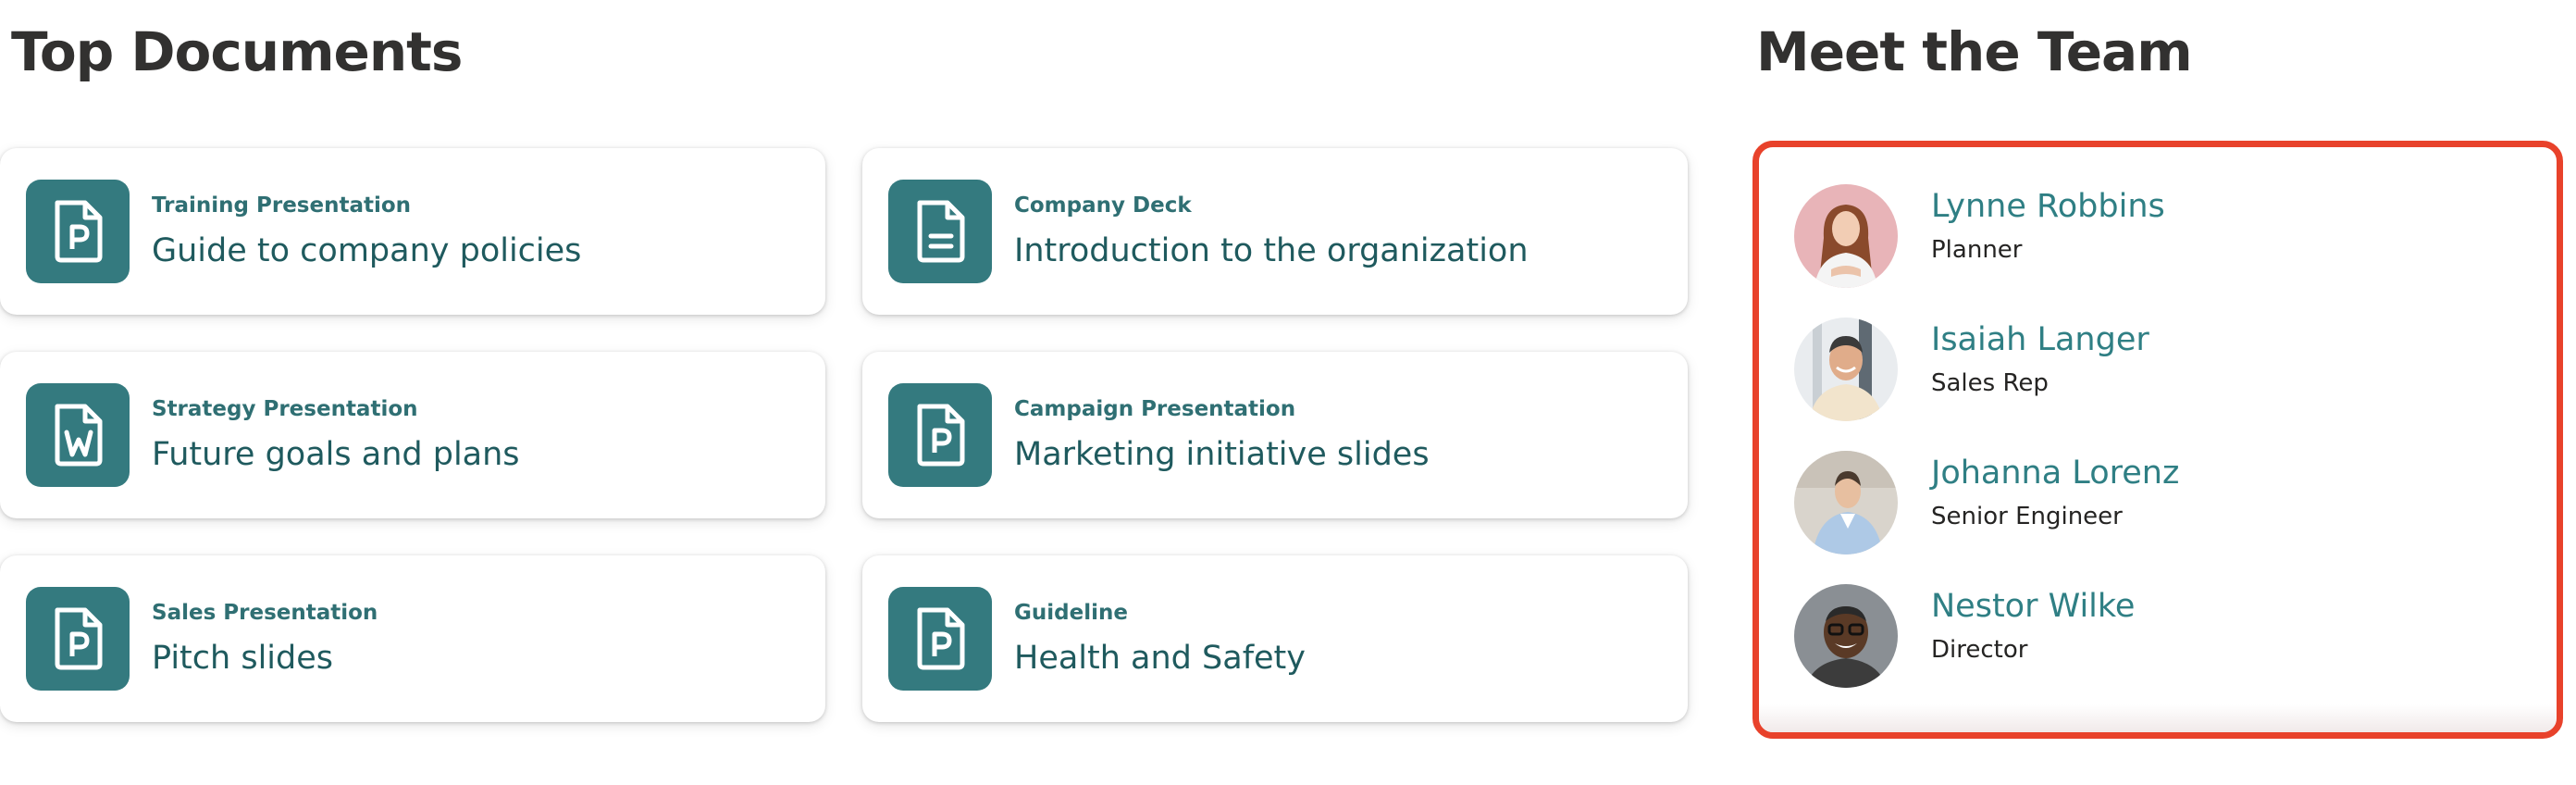 The width and height of the screenshot is (2576, 785). I want to click on team-member-nestor-wilke: Nestor Wilke Director, so click(2176, 650).